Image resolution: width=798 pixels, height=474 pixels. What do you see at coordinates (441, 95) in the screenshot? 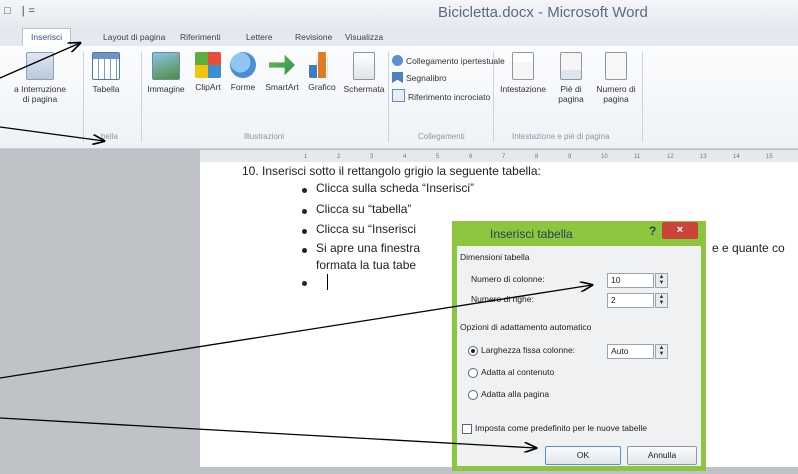
I see `crossref-button: Riferimento incrociato` at bounding box center [441, 95].